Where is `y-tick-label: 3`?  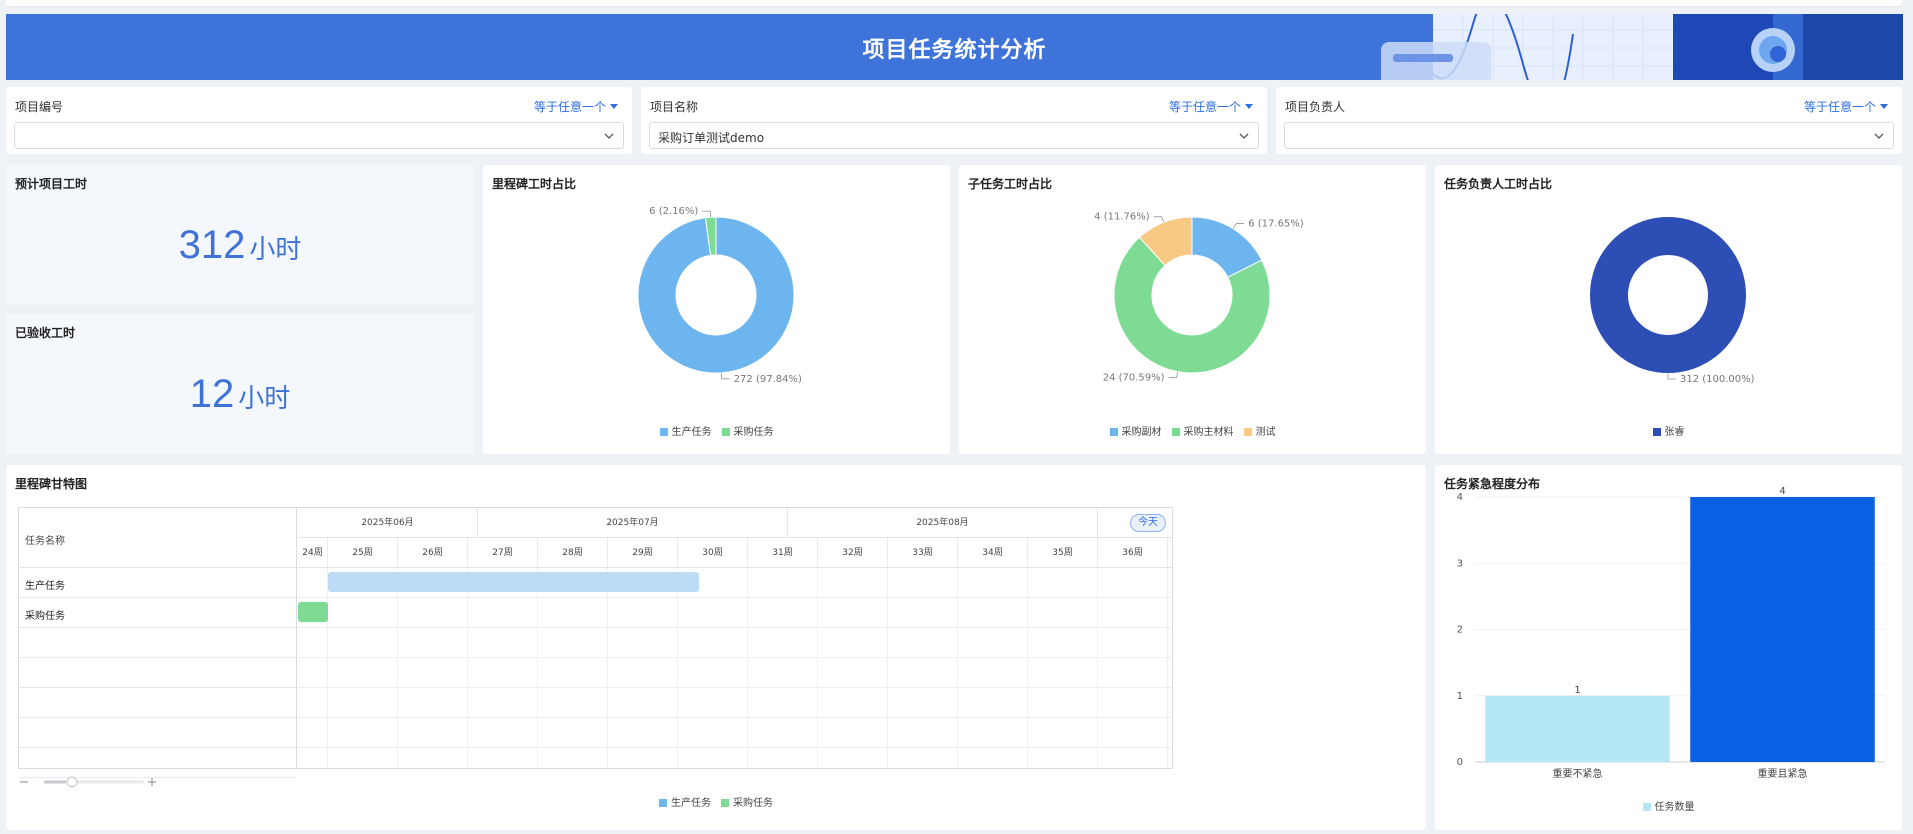
y-tick-label: 3 is located at coordinates (1460, 563).